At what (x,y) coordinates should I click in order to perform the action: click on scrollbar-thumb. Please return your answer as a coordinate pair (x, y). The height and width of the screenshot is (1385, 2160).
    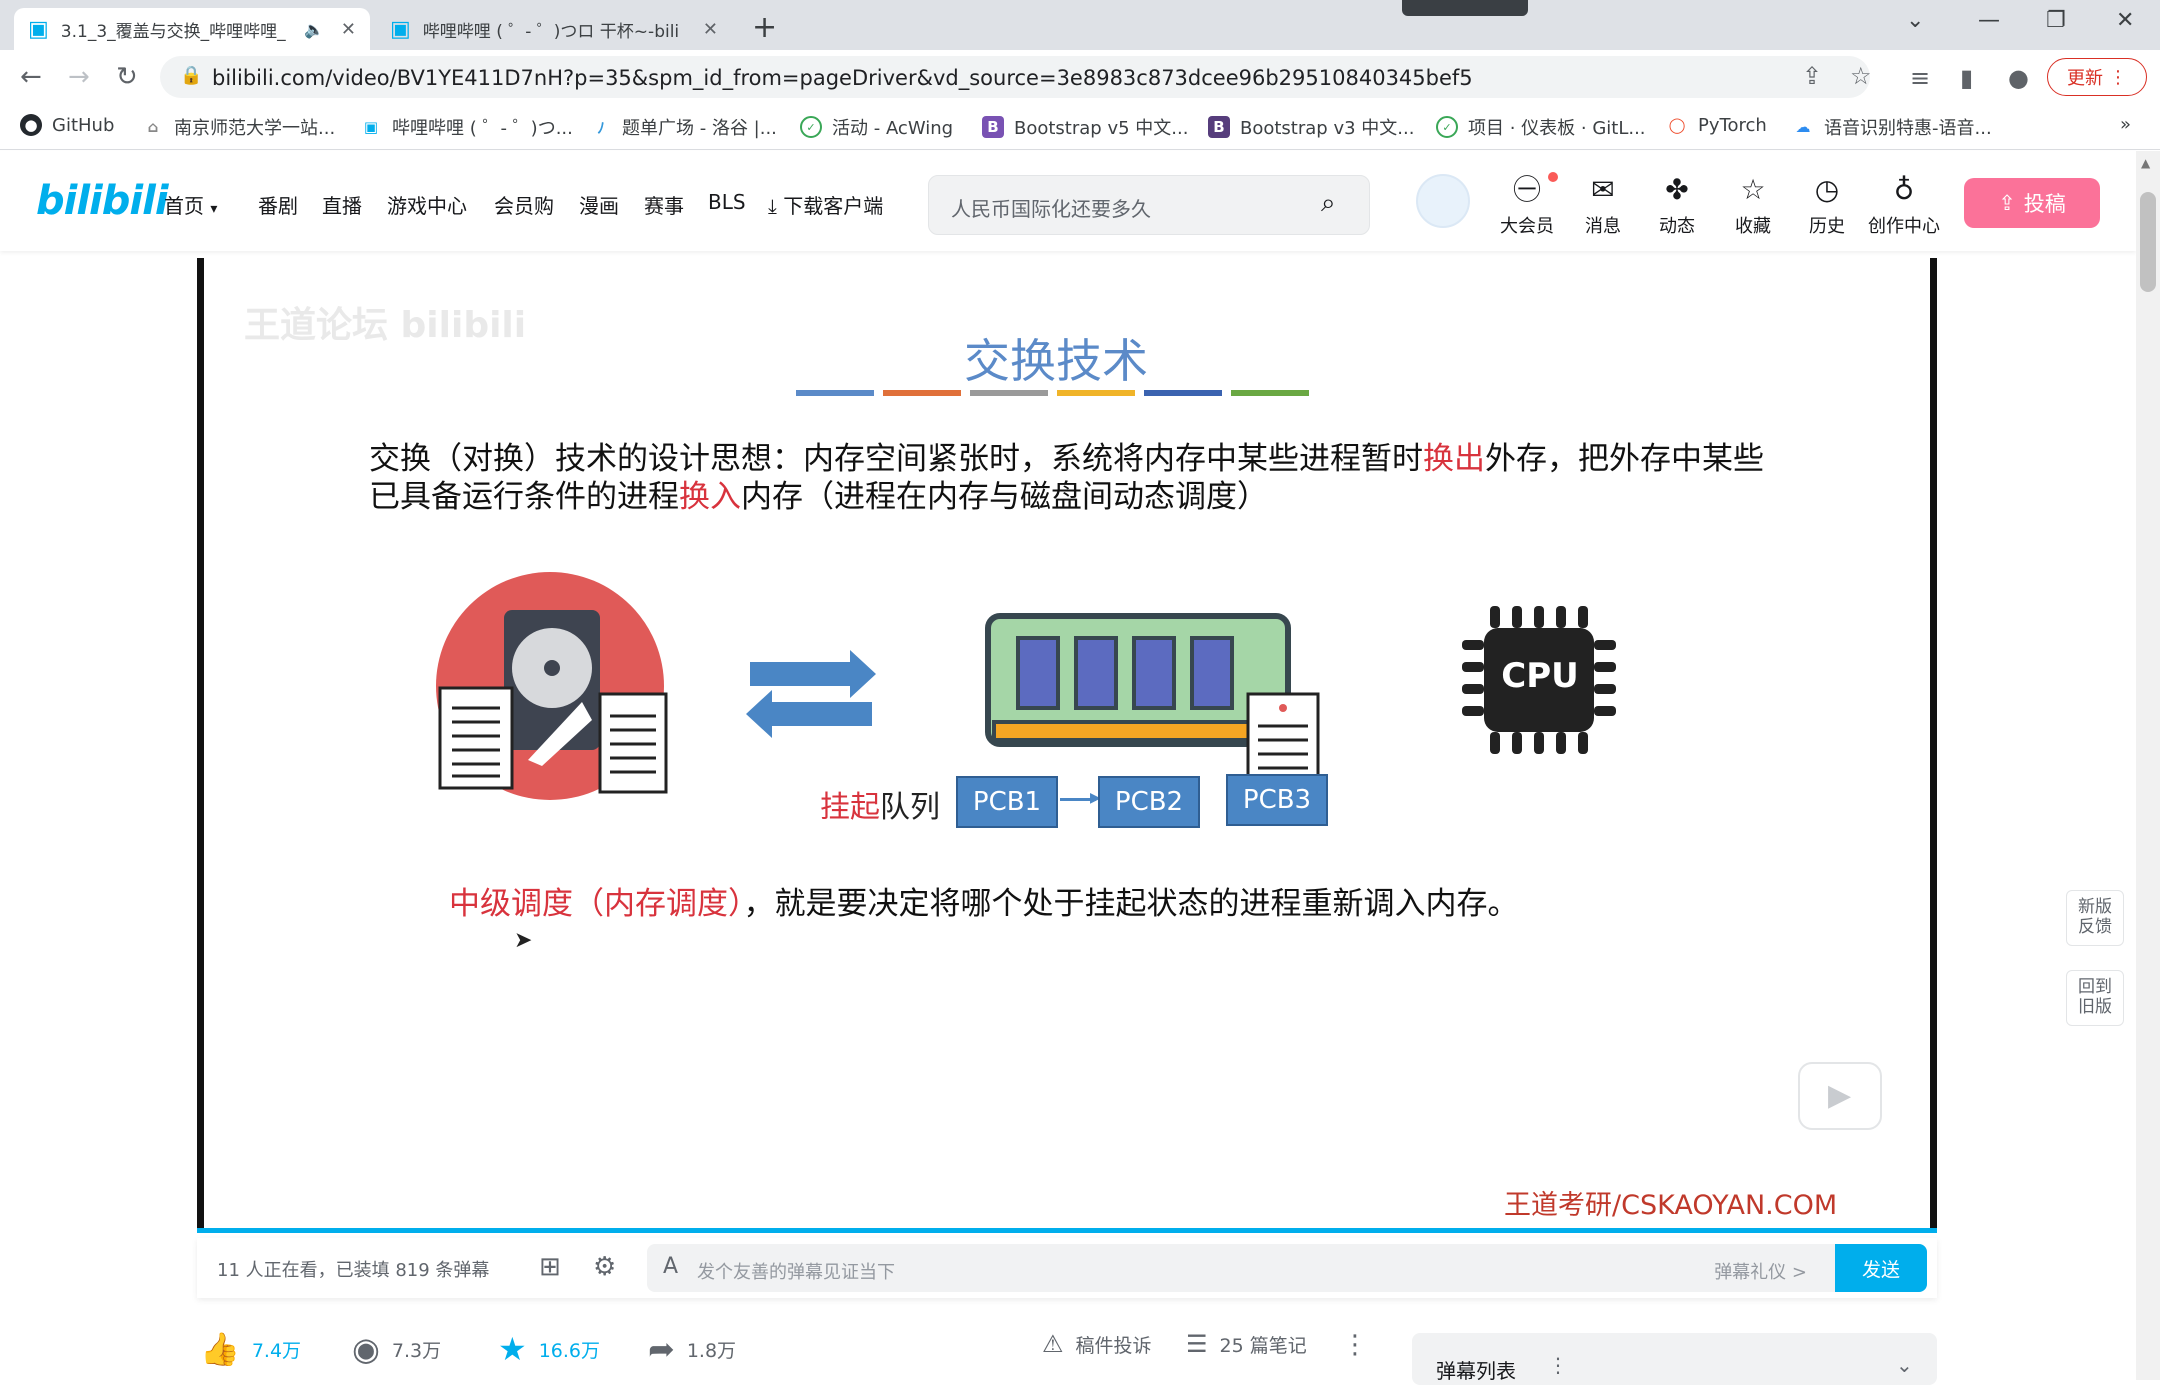
    Looking at the image, I should click on (2148, 242).